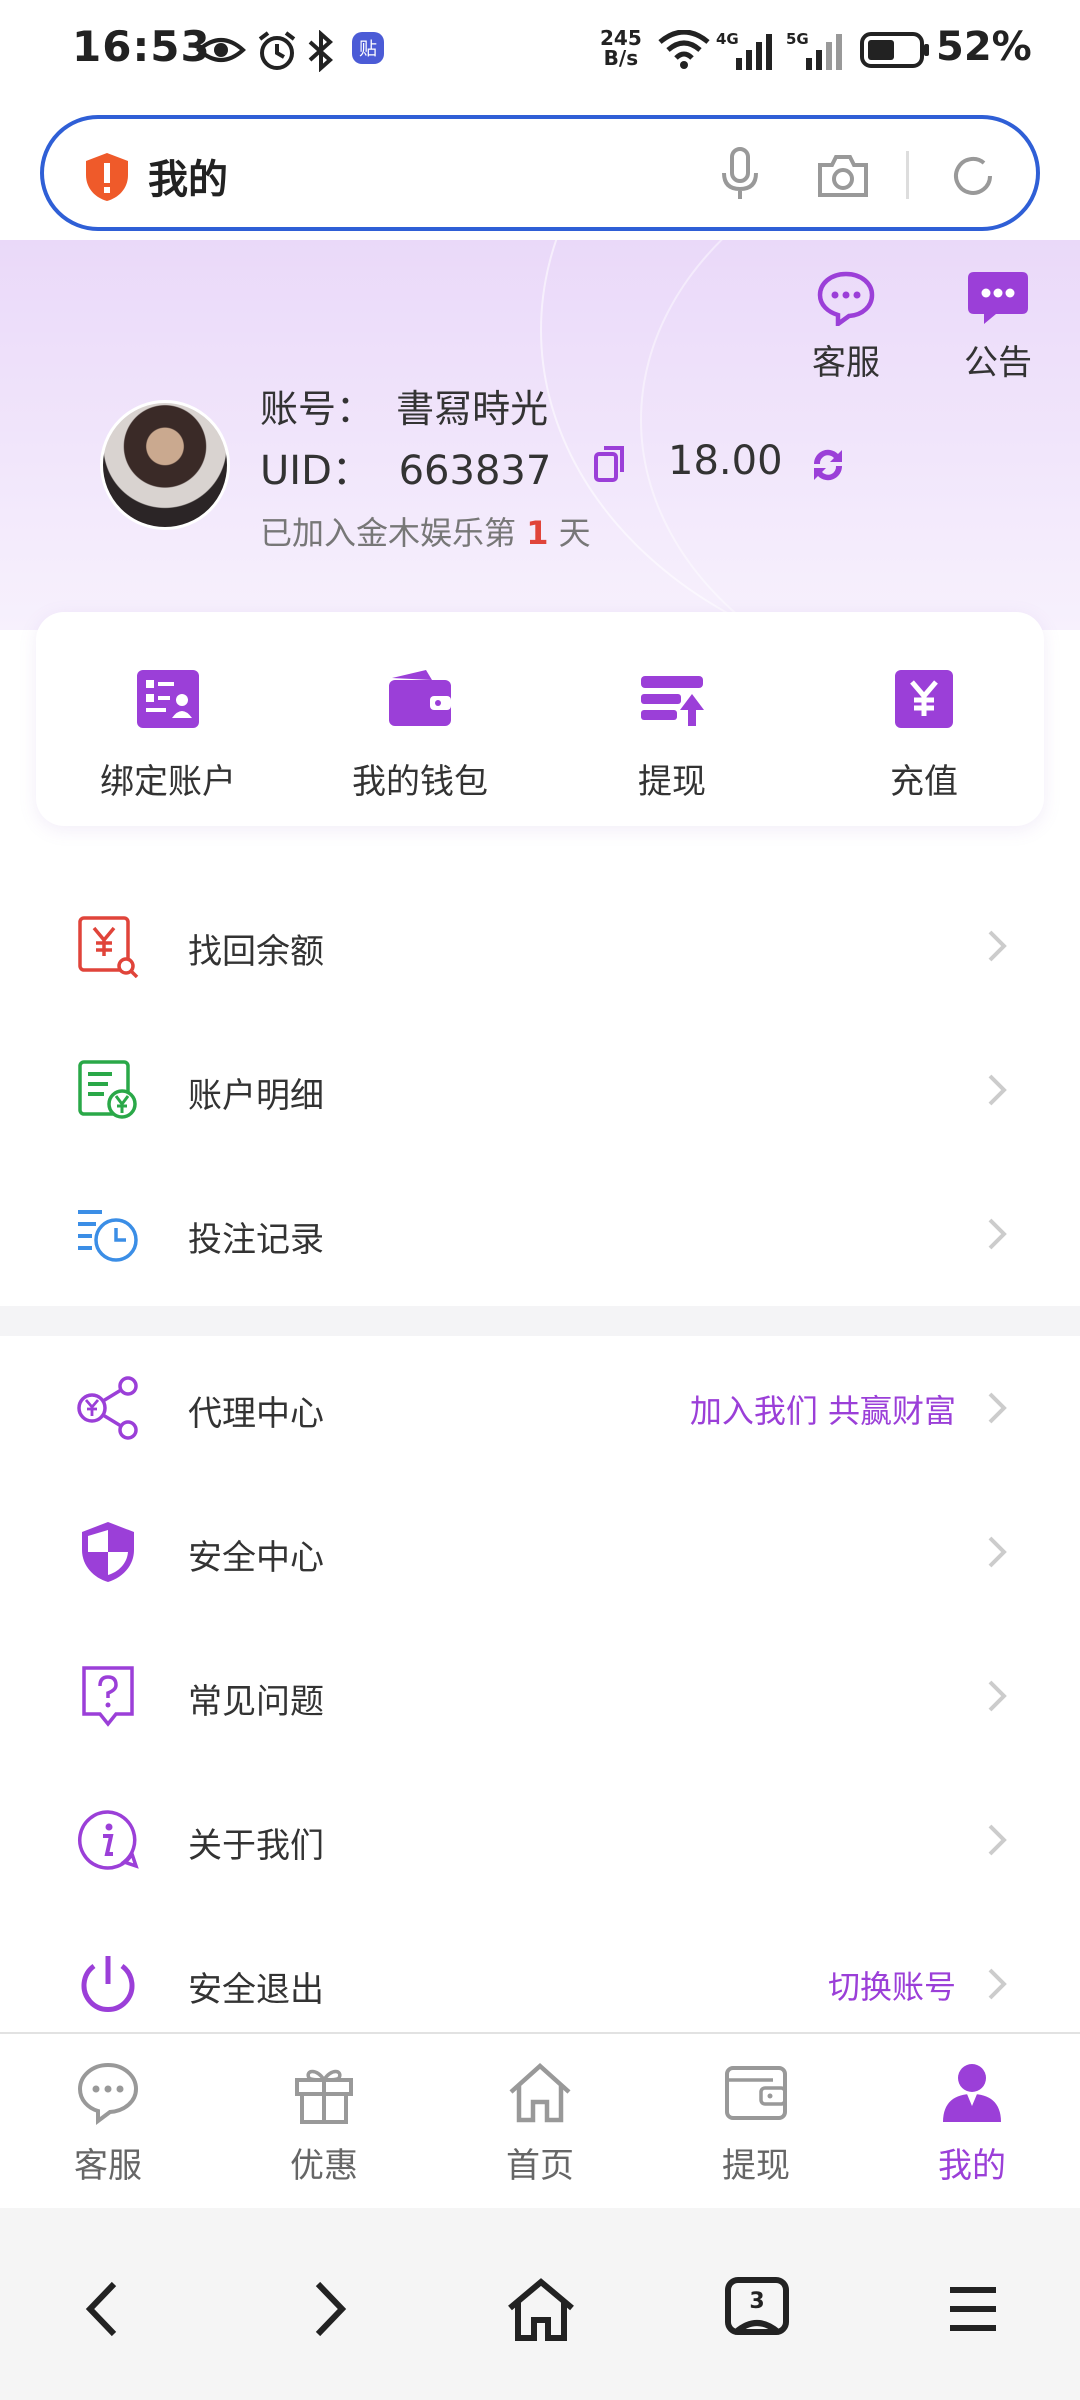 The width and height of the screenshot is (1080, 2400). Describe the element at coordinates (420, 735) in the screenshot. I see `my-wallet-button: 我的钱包` at that location.